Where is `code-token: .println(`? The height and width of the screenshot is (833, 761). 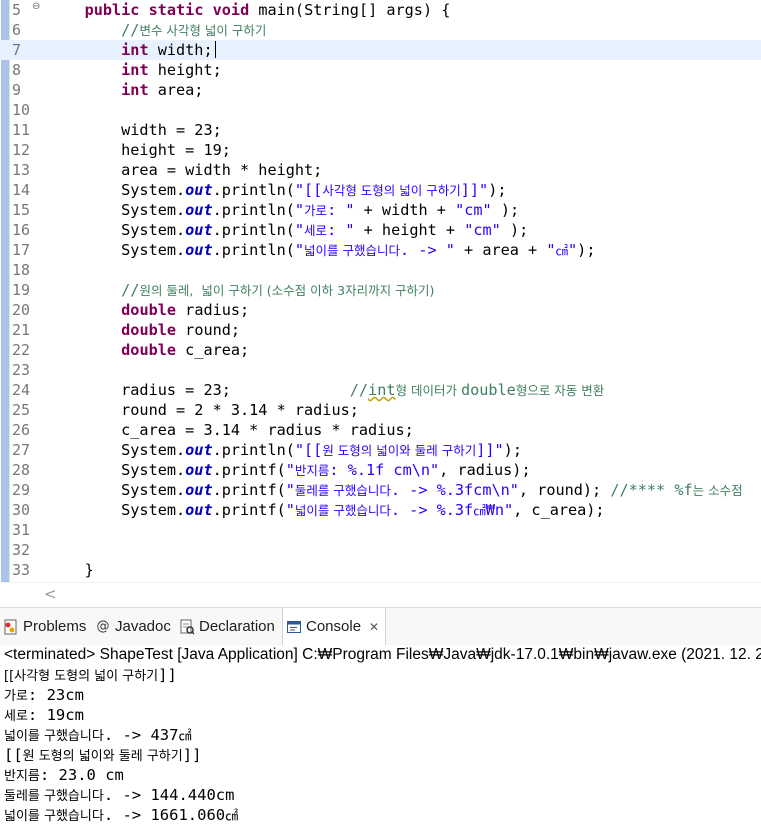
code-token: .println( is located at coordinates (253, 210).